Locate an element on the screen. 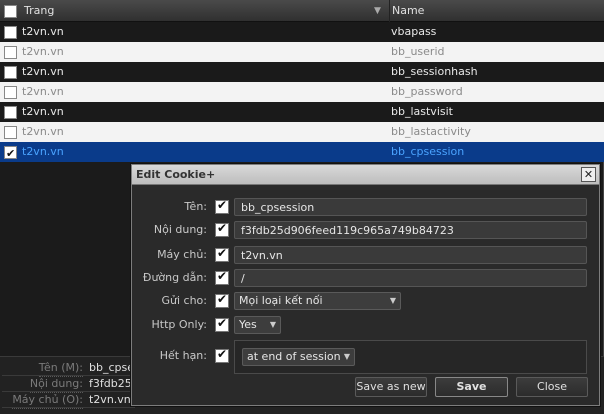 This screenshot has width=604, height=414. detail-value: t2vn.vn is located at coordinates (110, 399).